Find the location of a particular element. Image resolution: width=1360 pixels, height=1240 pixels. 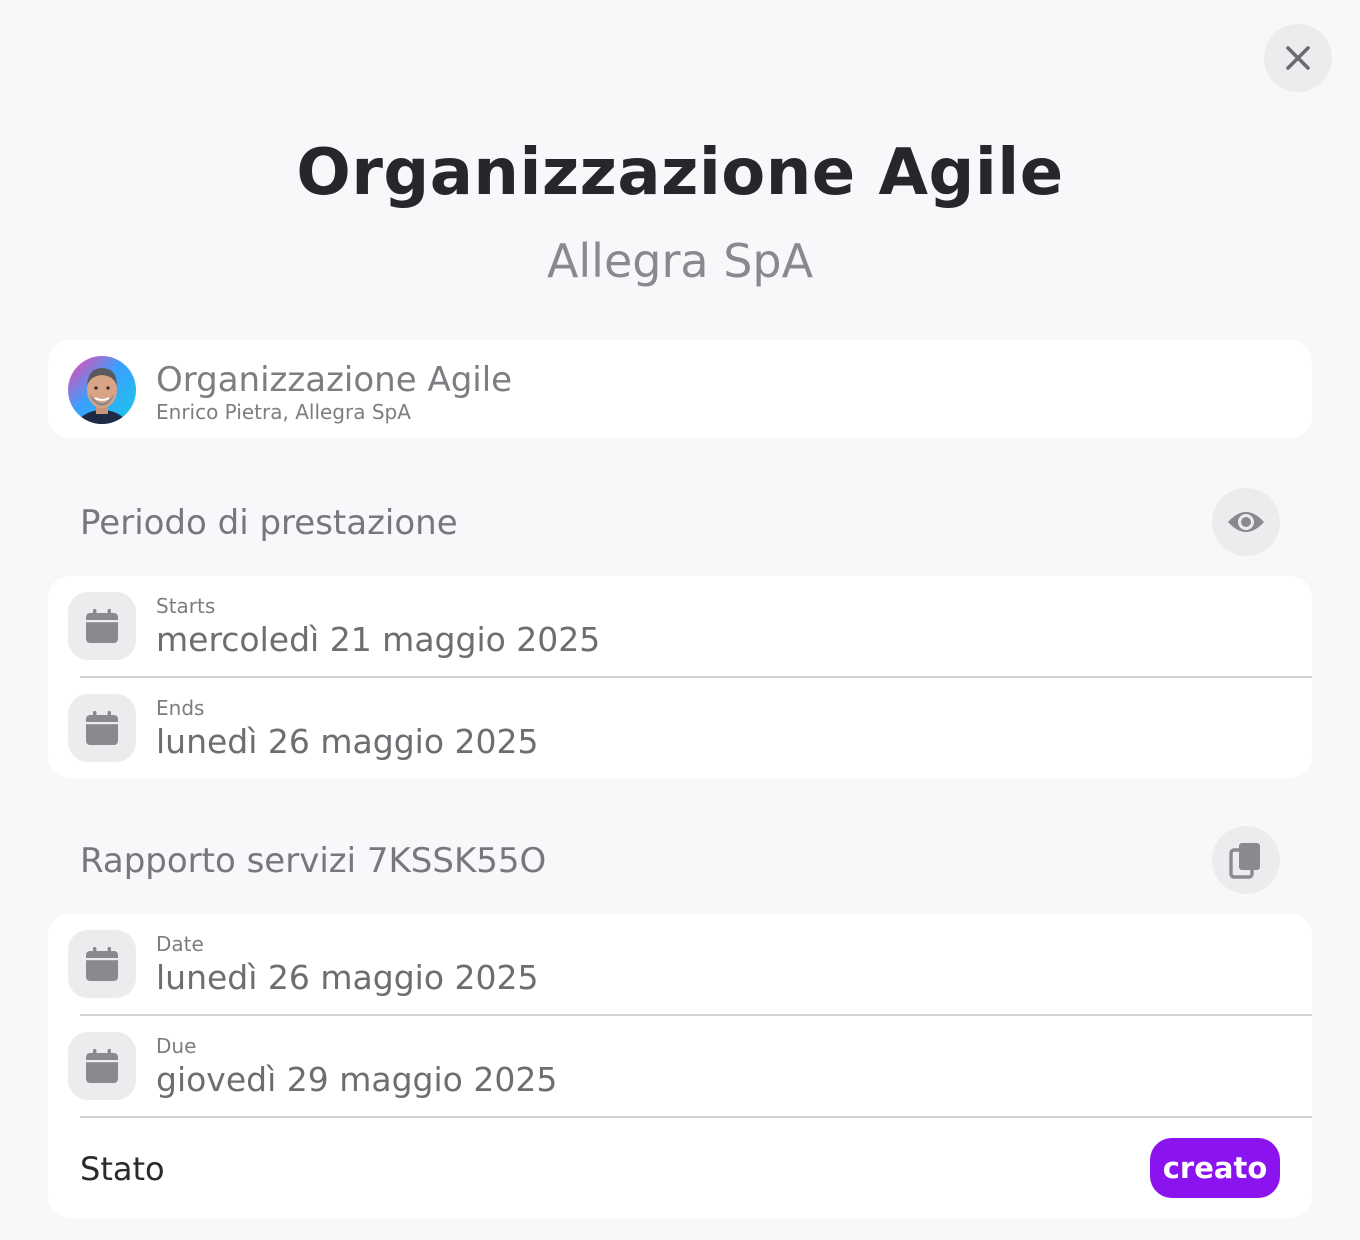

copy-button is located at coordinates (1246, 860).